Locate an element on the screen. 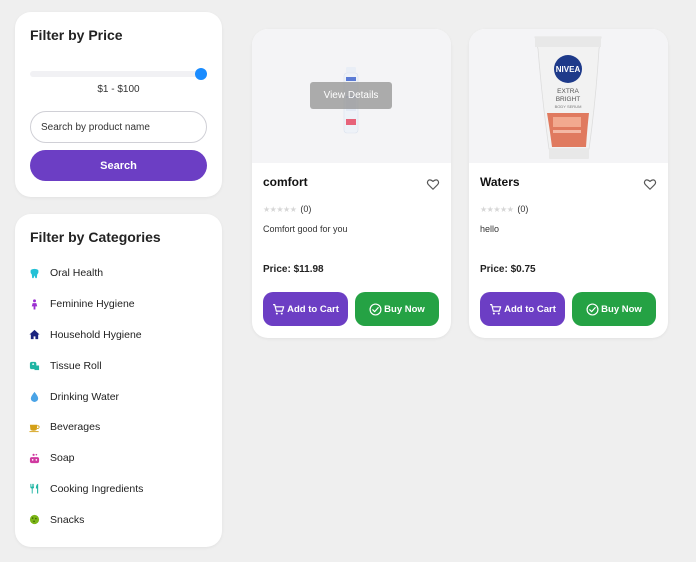 The image size is (696, 562). price-range-text: $1 - $100 is located at coordinates (118, 89).